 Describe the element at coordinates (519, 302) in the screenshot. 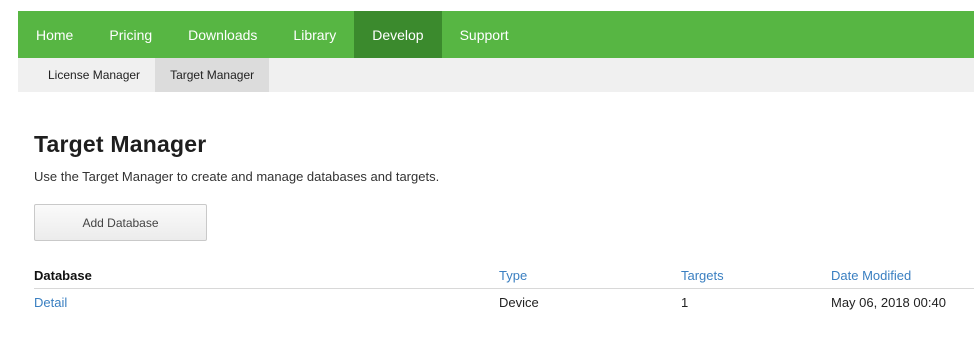

I see `cell-type: Device` at that location.